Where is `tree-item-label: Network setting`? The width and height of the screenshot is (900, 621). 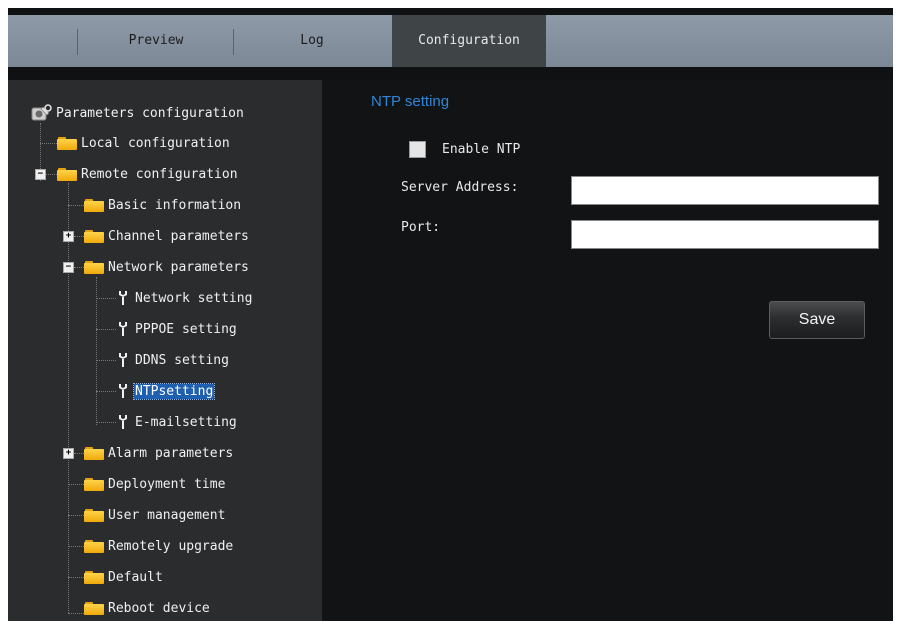
tree-item-label: Network setting is located at coordinates (194, 298).